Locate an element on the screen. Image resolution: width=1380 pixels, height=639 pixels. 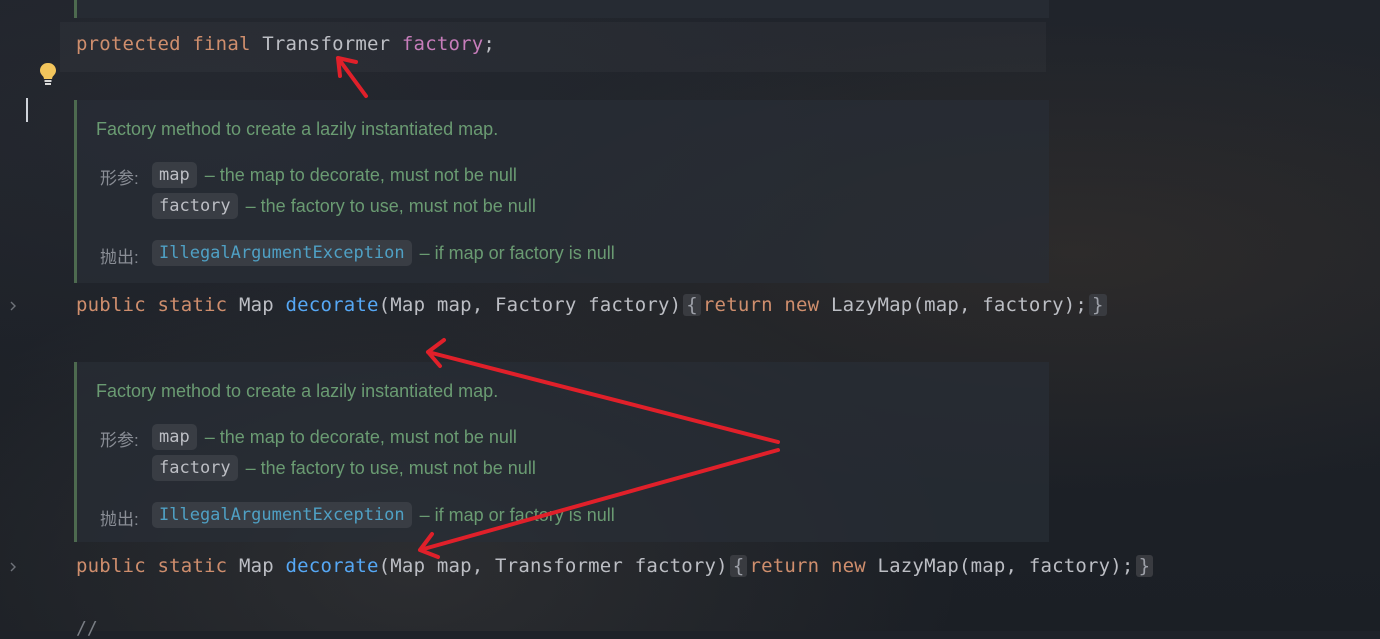
arrow-to-transformer is located at coordinates (352, 77).